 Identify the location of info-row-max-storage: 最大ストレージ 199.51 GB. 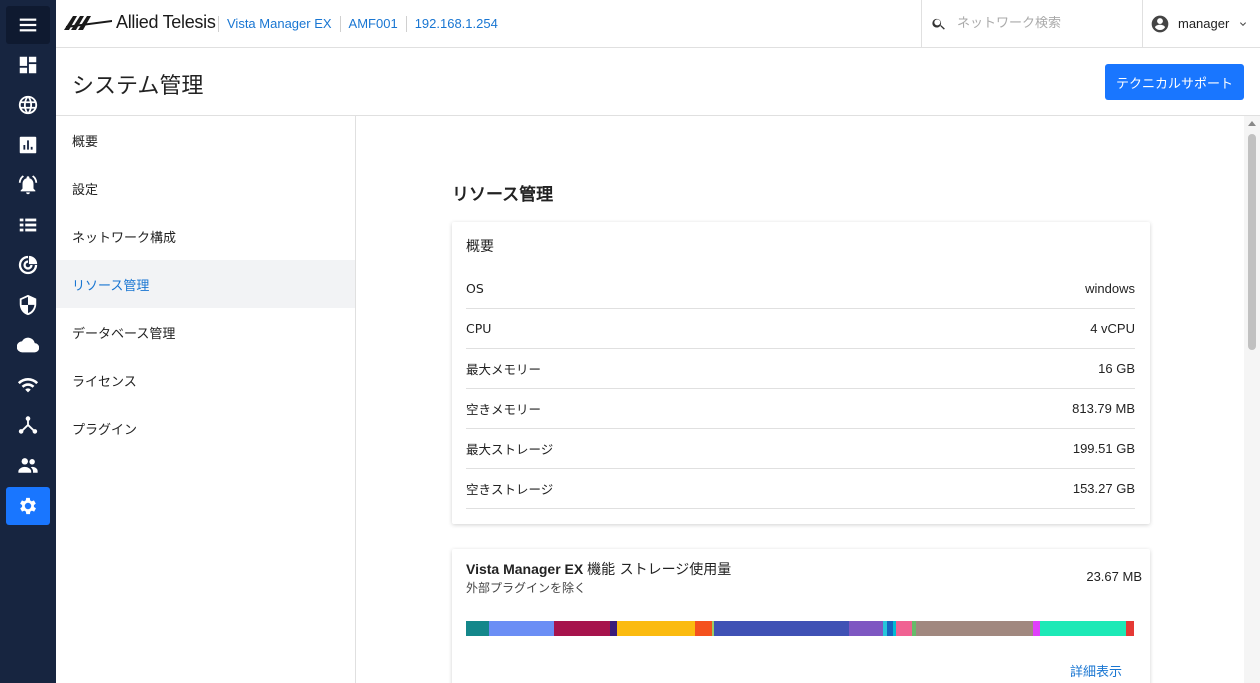
(800, 449).